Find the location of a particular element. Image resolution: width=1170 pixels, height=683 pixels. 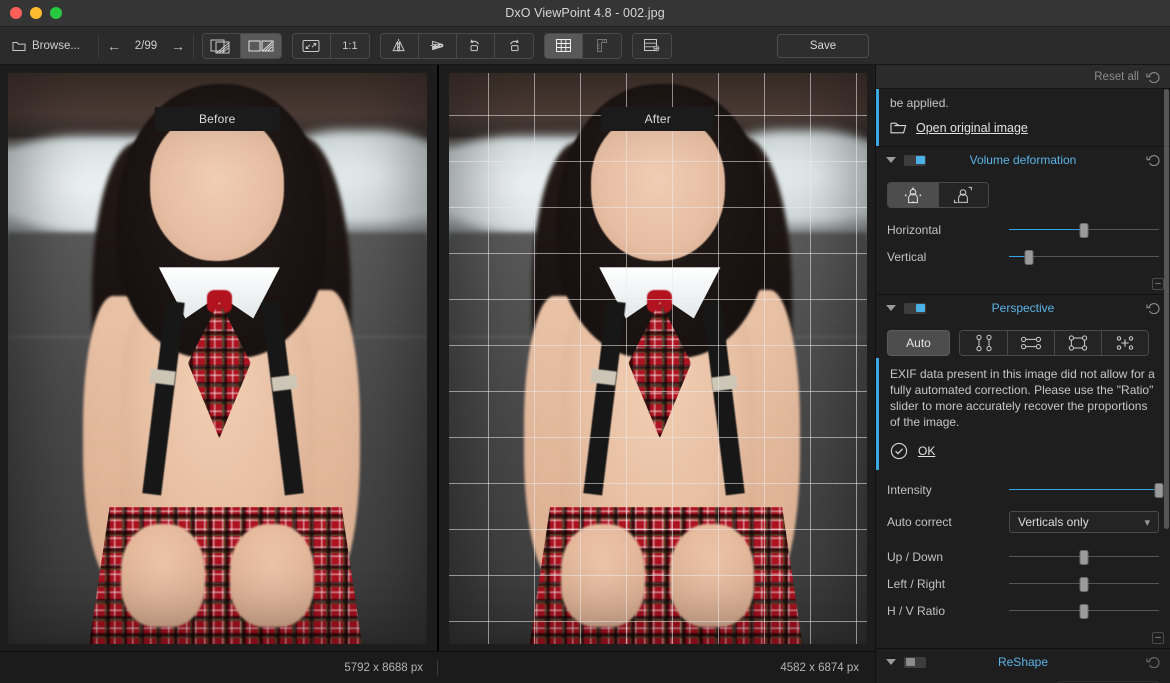

rotate-right-button is located at coordinates (513, 45).